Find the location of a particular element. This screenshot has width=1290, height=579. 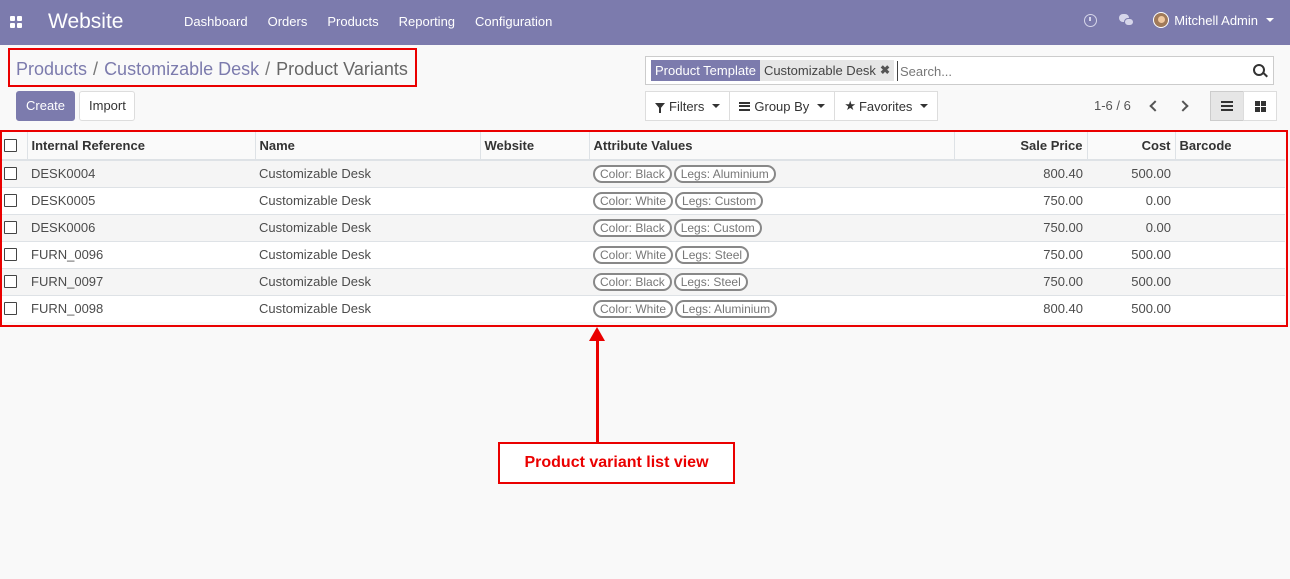

search-facet: Product Template Customizable Desk ✖ is located at coordinates (772, 70).